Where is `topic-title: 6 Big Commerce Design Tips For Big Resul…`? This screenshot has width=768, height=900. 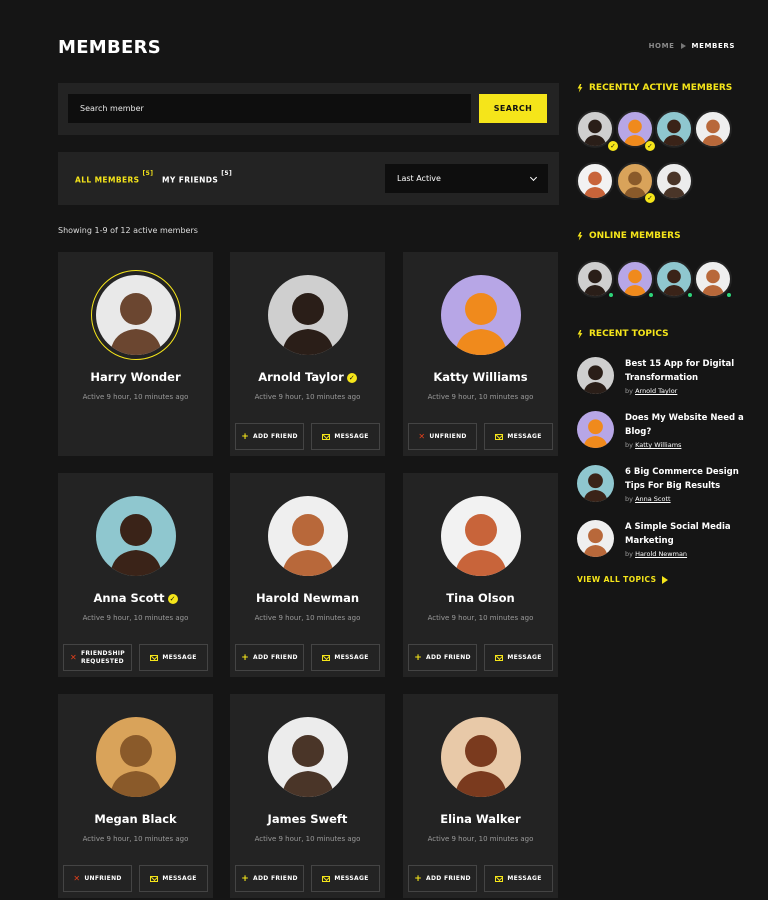
topic-title: 6 Big Commerce Design Tips For Big Resul… is located at coordinates (685, 479).